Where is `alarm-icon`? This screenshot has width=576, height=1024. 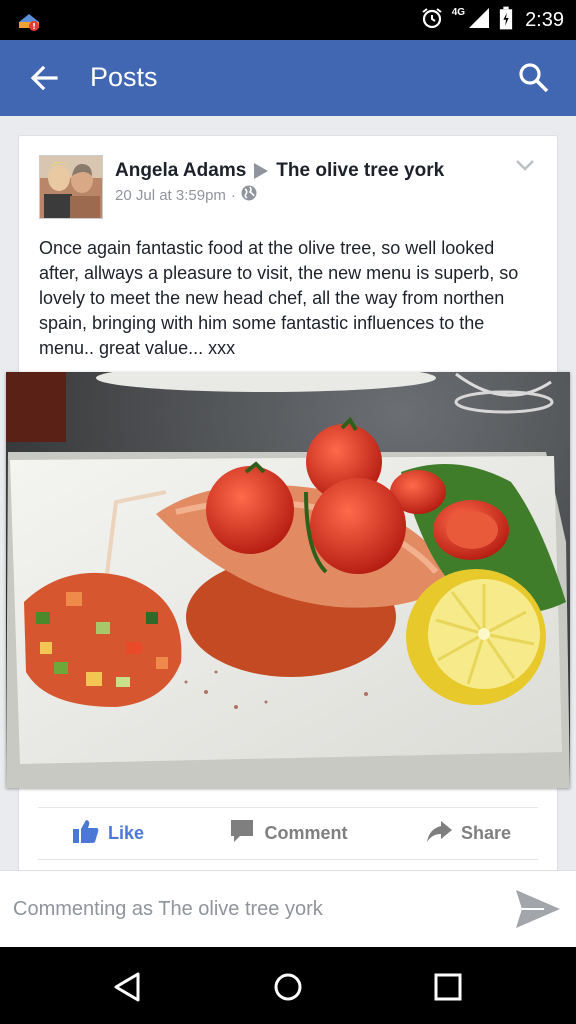
alarm-icon is located at coordinates (432, 20).